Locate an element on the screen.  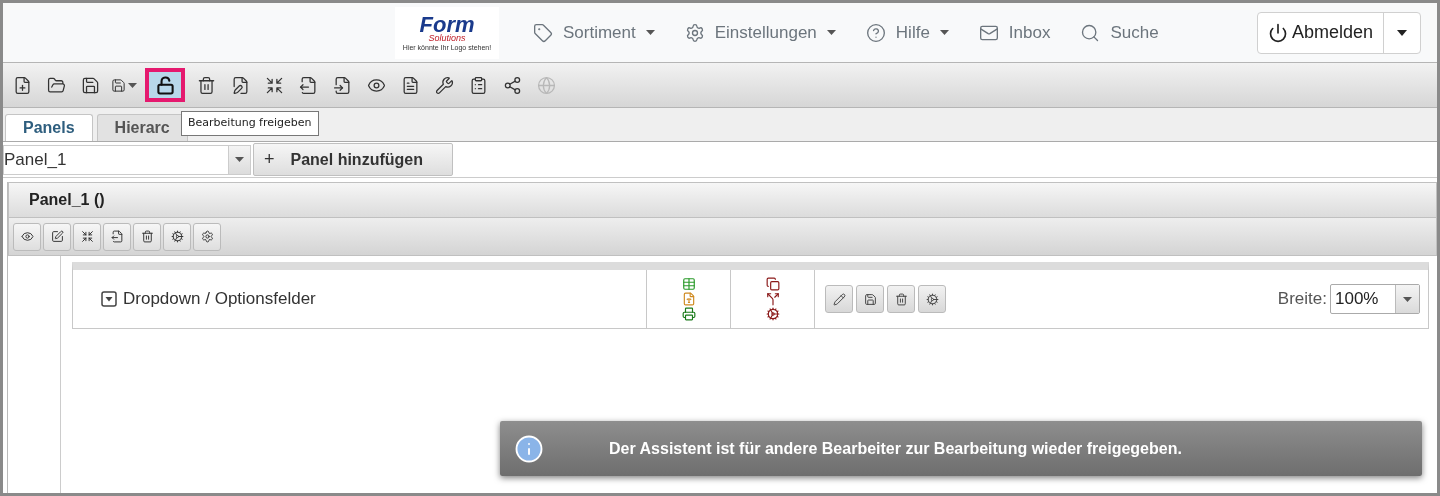
nav-link: Inbox is located at coordinates (1014, 32).